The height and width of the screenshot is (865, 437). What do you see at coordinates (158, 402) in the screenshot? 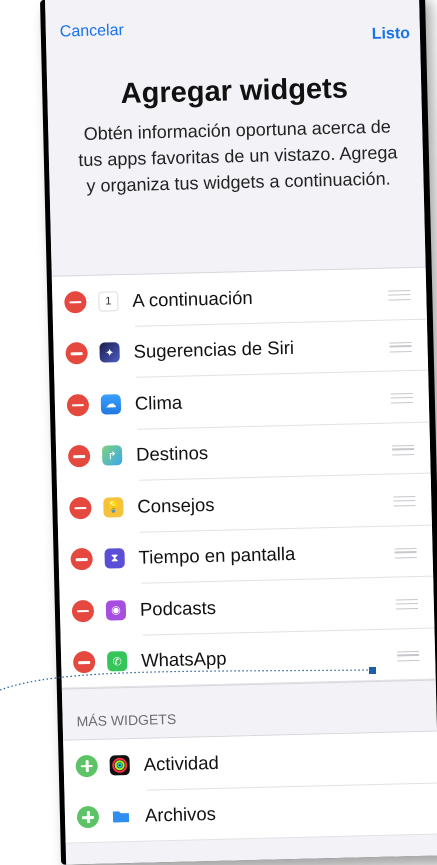
I see `widget-label: Clima` at bounding box center [158, 402].